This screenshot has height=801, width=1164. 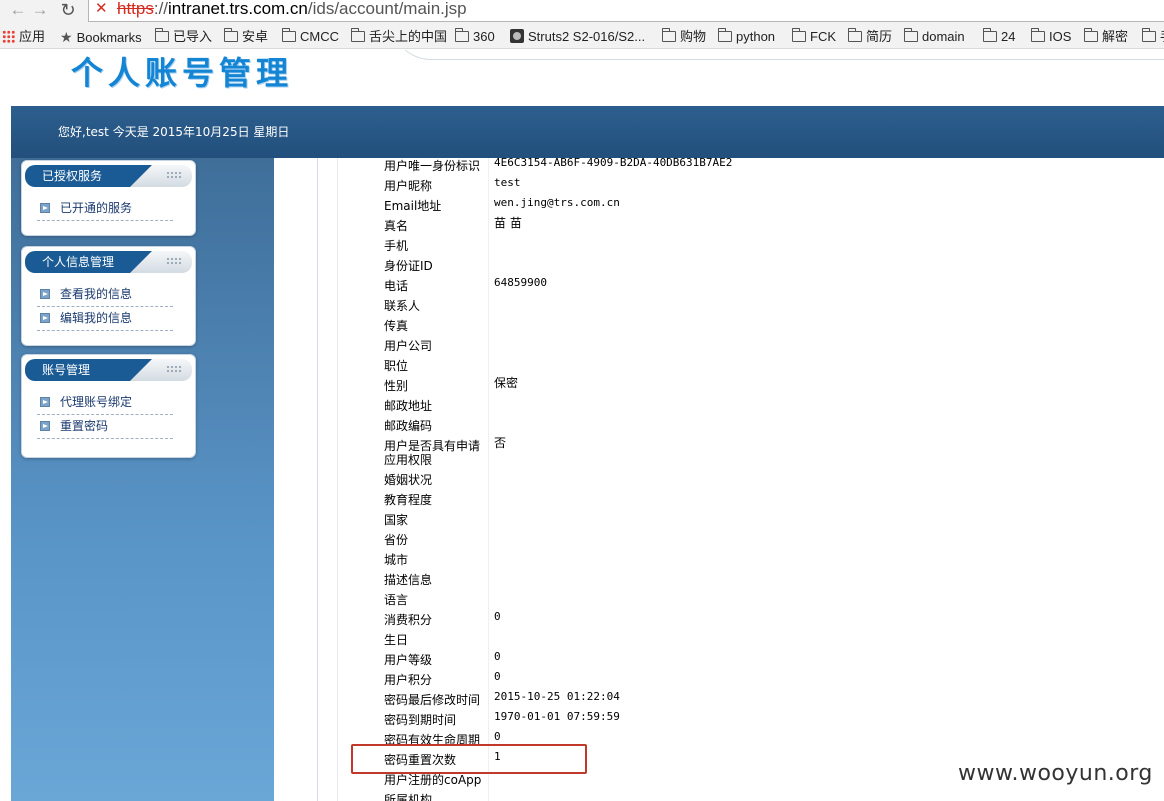 I want to click on bookmark-item: ★ Bookmarks, so click(x=101, y=37).